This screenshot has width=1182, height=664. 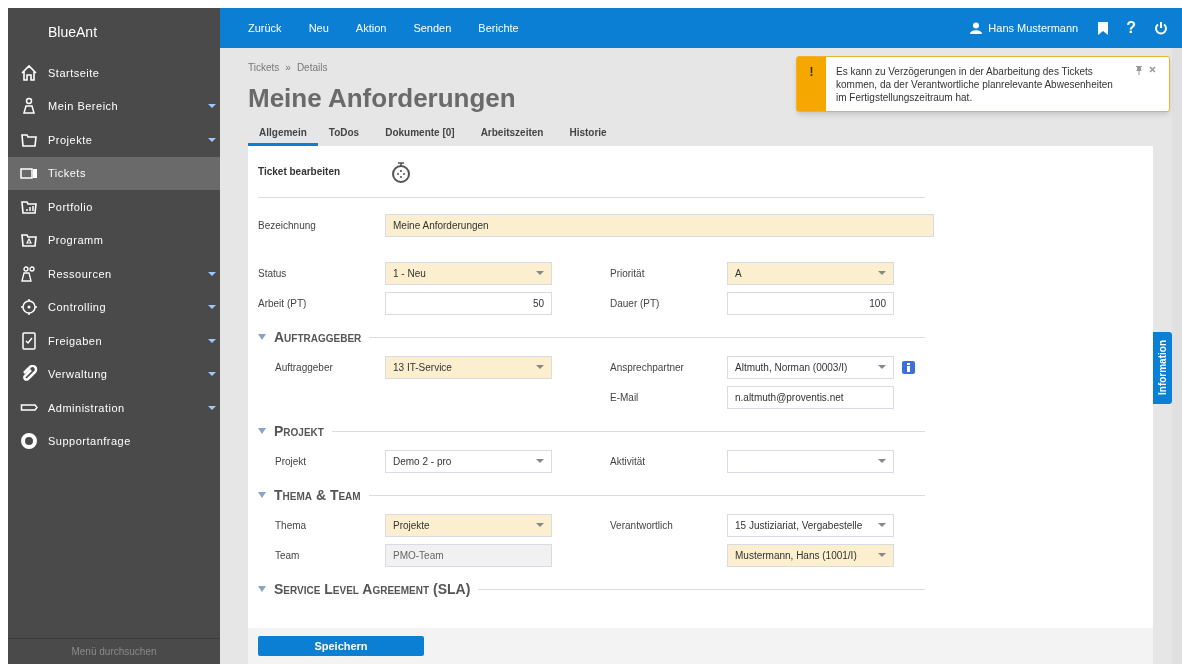 I want to click on sidebar-item: Programm, so click(x=114, y=240).